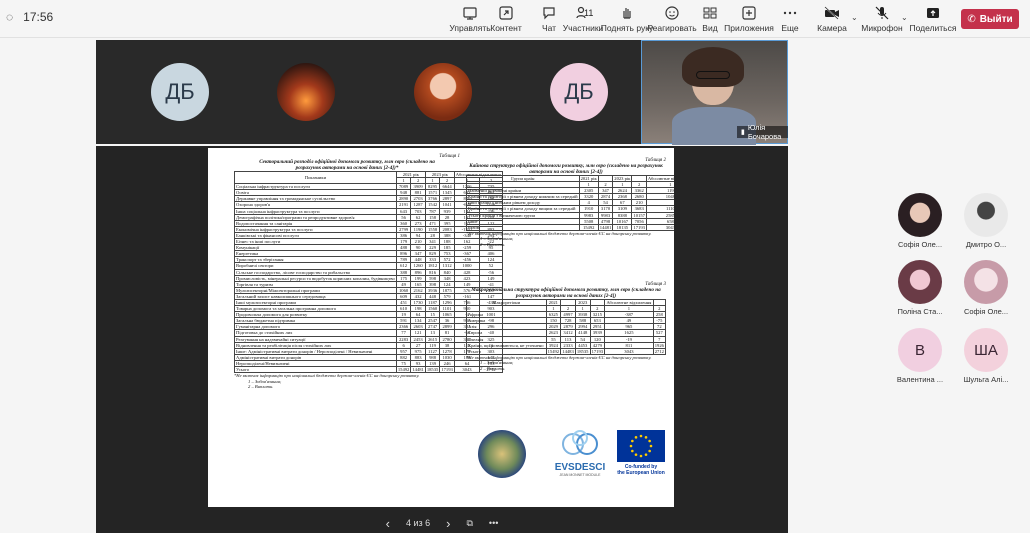  I want to click on glasses-icon, so click(713, 75).